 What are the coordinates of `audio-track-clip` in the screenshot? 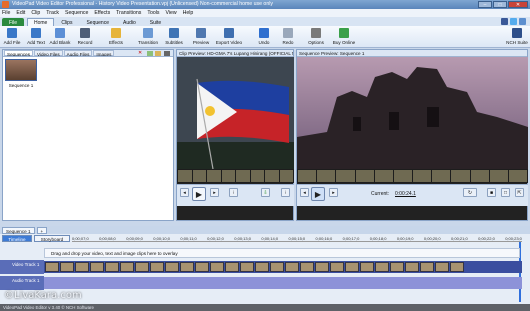 It's located at (283, 283).